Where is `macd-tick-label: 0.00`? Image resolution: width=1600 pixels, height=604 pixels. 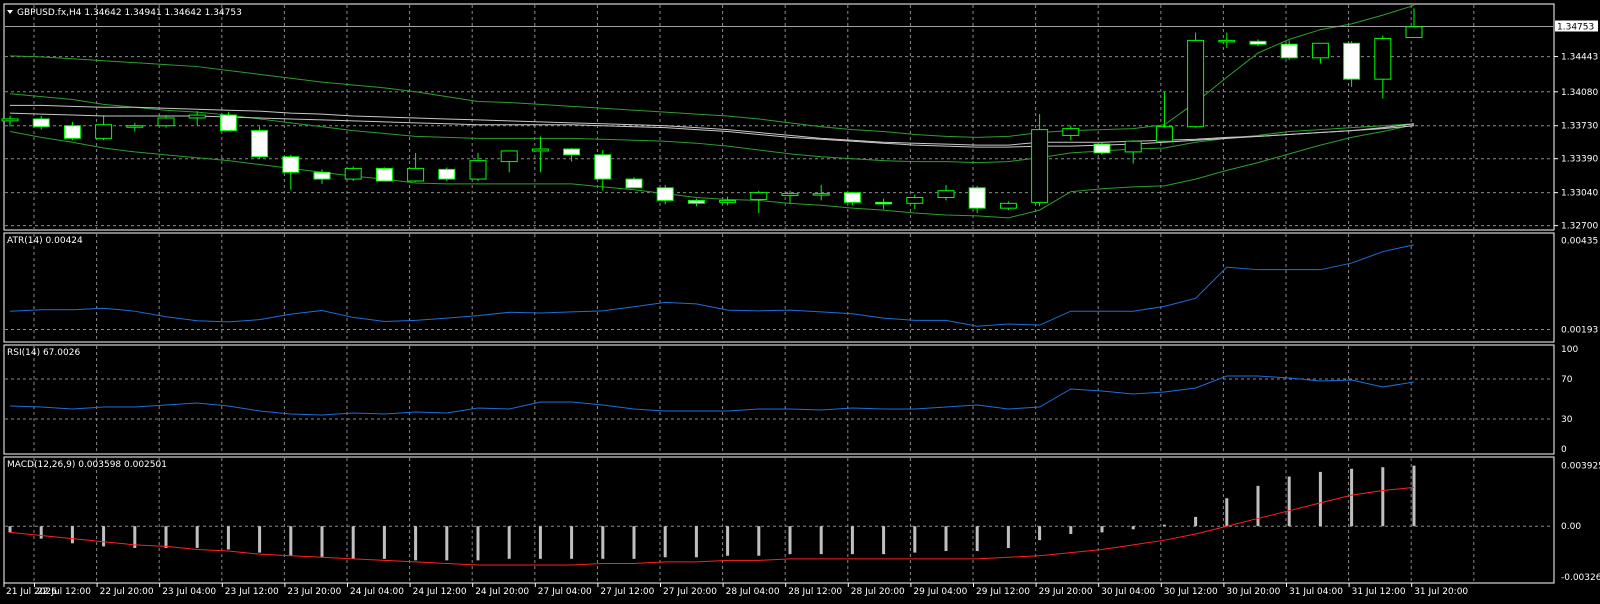 macd-tick-label: 0.00 is located at coordinates (1571, 527).